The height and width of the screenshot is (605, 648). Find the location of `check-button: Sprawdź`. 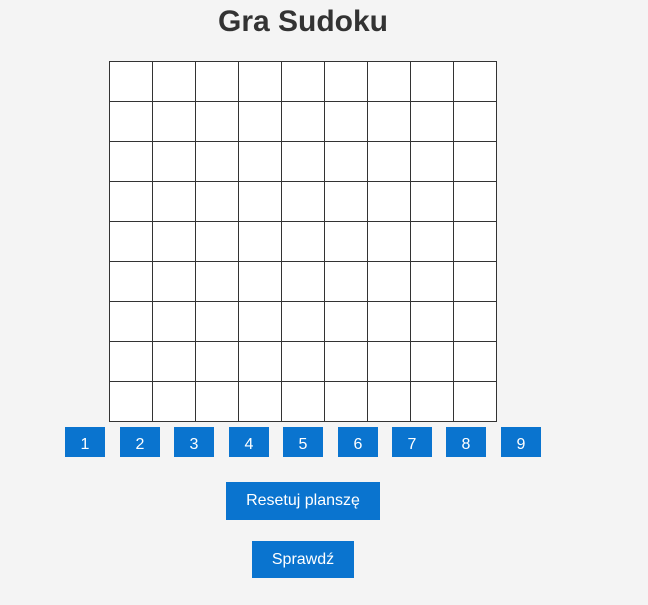

check-button: Sprawdź is located at coordinates (303, 559).